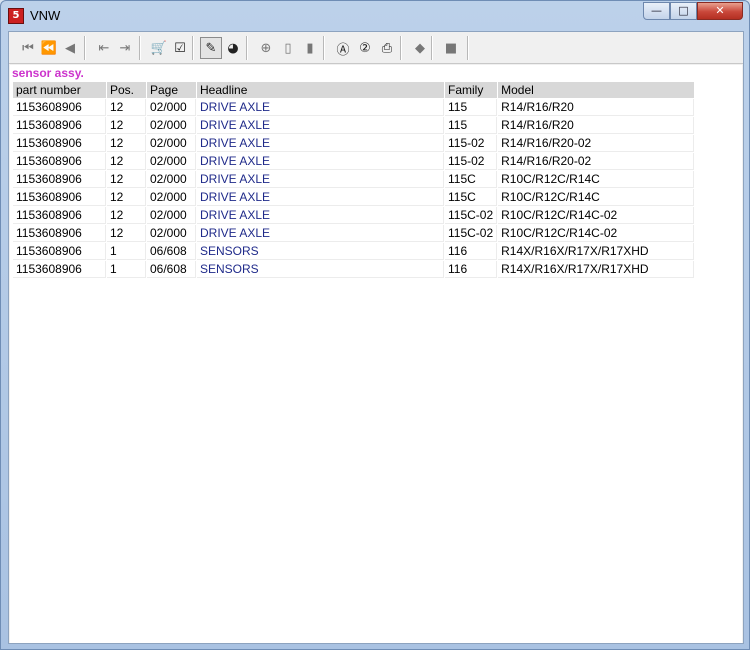  Describe the element at coordinates (49, 48) in the screenshot. I see `previous-page-icon: ⏪` at that location.